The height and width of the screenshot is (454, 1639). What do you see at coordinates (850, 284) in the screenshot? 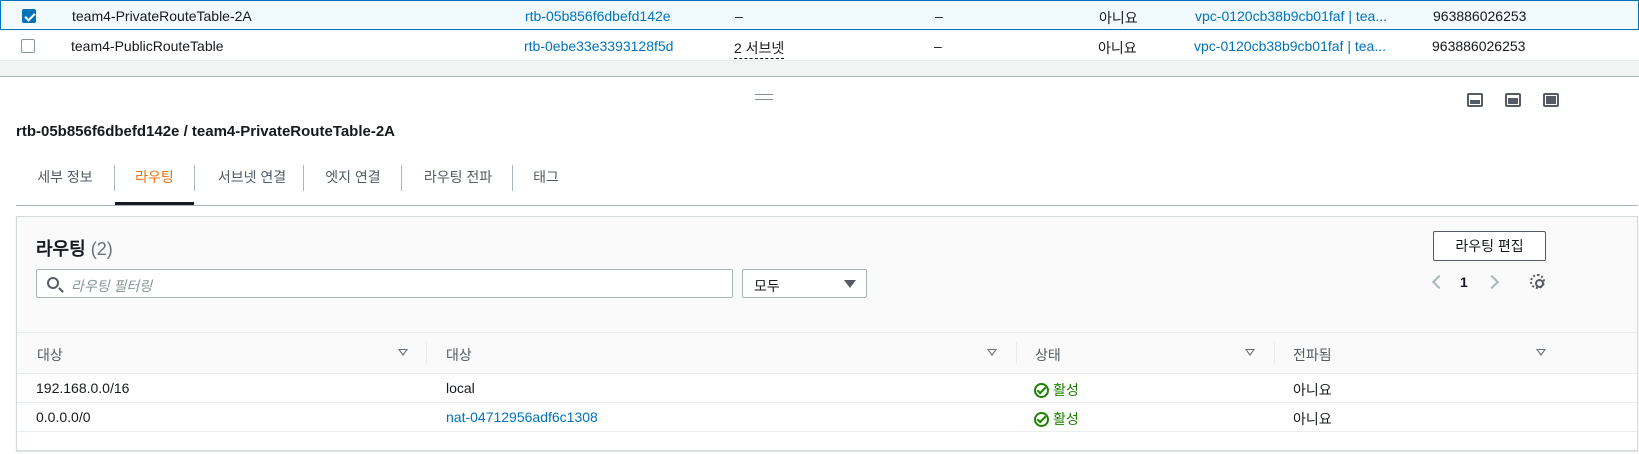
I see `caret-down-icon` at bounding box center [850, 284].